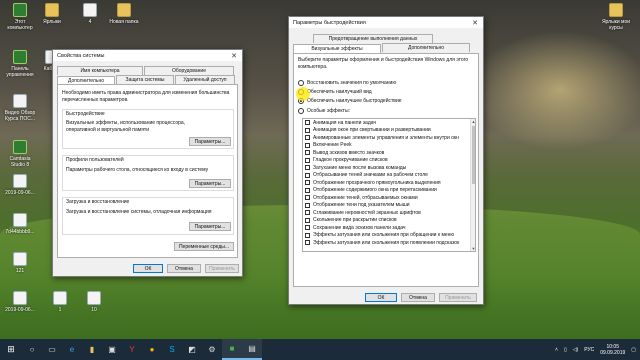 The image size is (640, 360). What do you see at coordinates (100, 70) in the screenshot?
I see `tab-computer-name: Имя компьютера` at bounding box center [100, 70].